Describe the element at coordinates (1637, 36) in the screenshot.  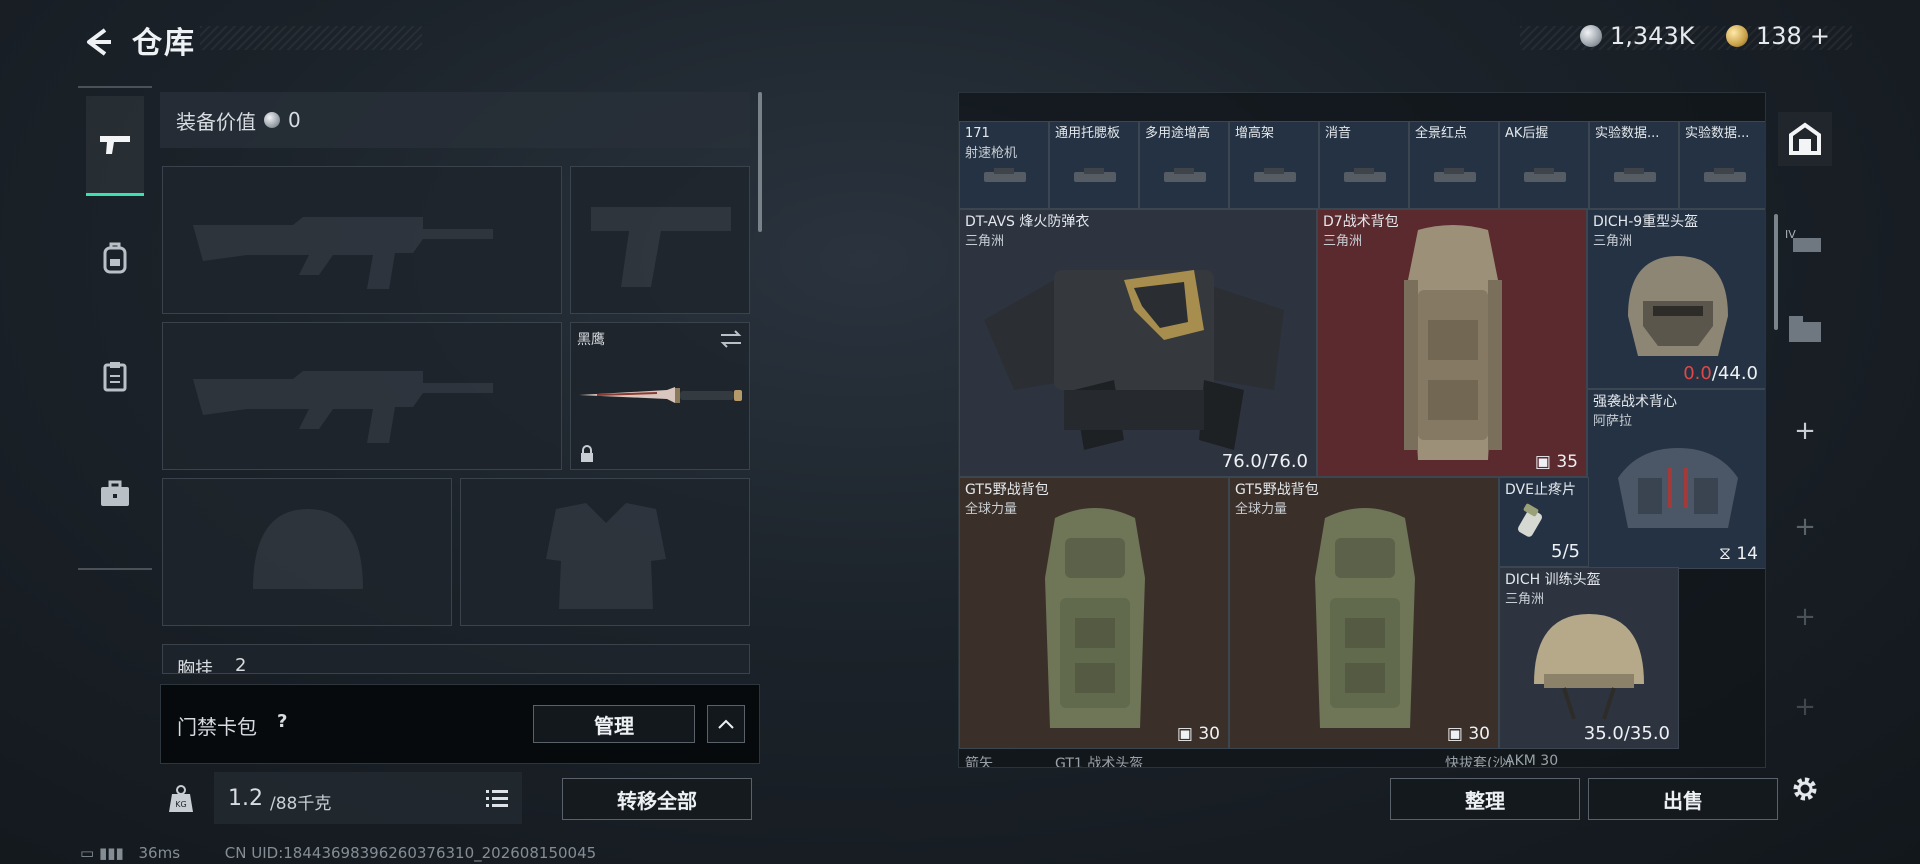
I see `silver-currency: 1,343K` at that location.